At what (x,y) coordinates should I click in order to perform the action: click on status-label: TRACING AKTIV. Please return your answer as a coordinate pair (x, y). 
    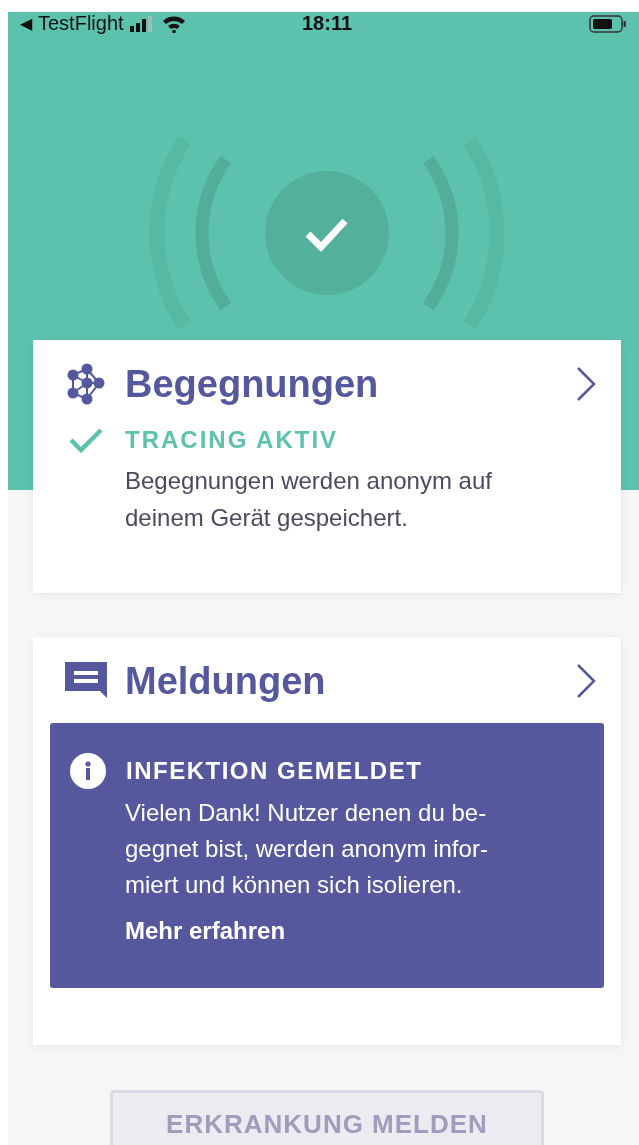
    Looking at the image, I should click on (232, 440).